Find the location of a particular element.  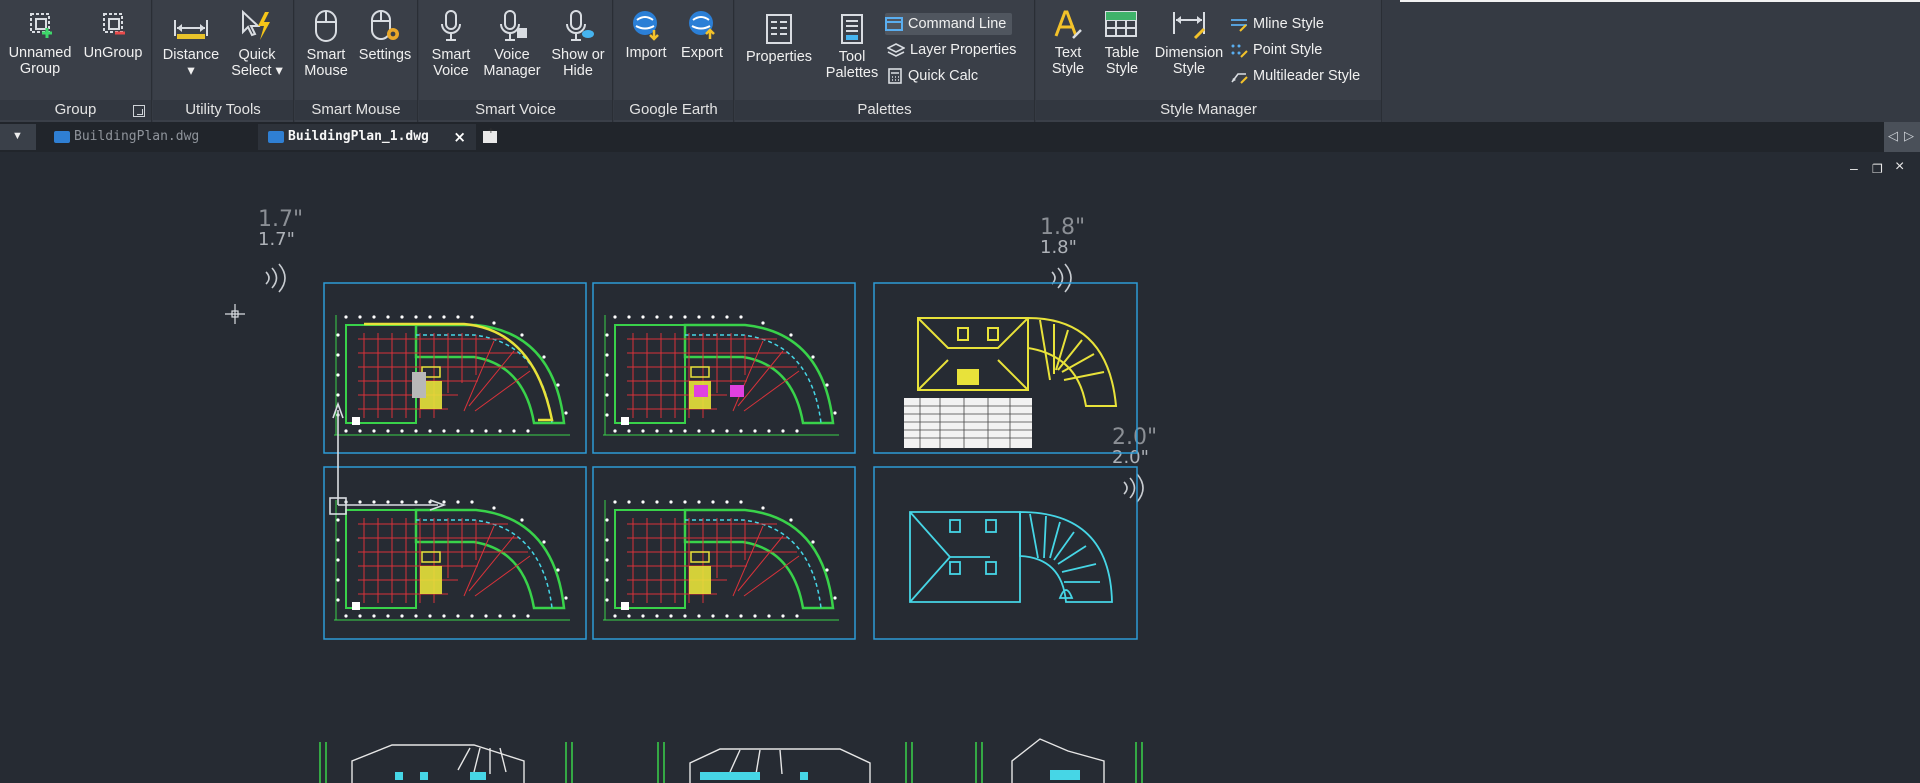

layer-properties-icon is located at coordinates (896, 50).